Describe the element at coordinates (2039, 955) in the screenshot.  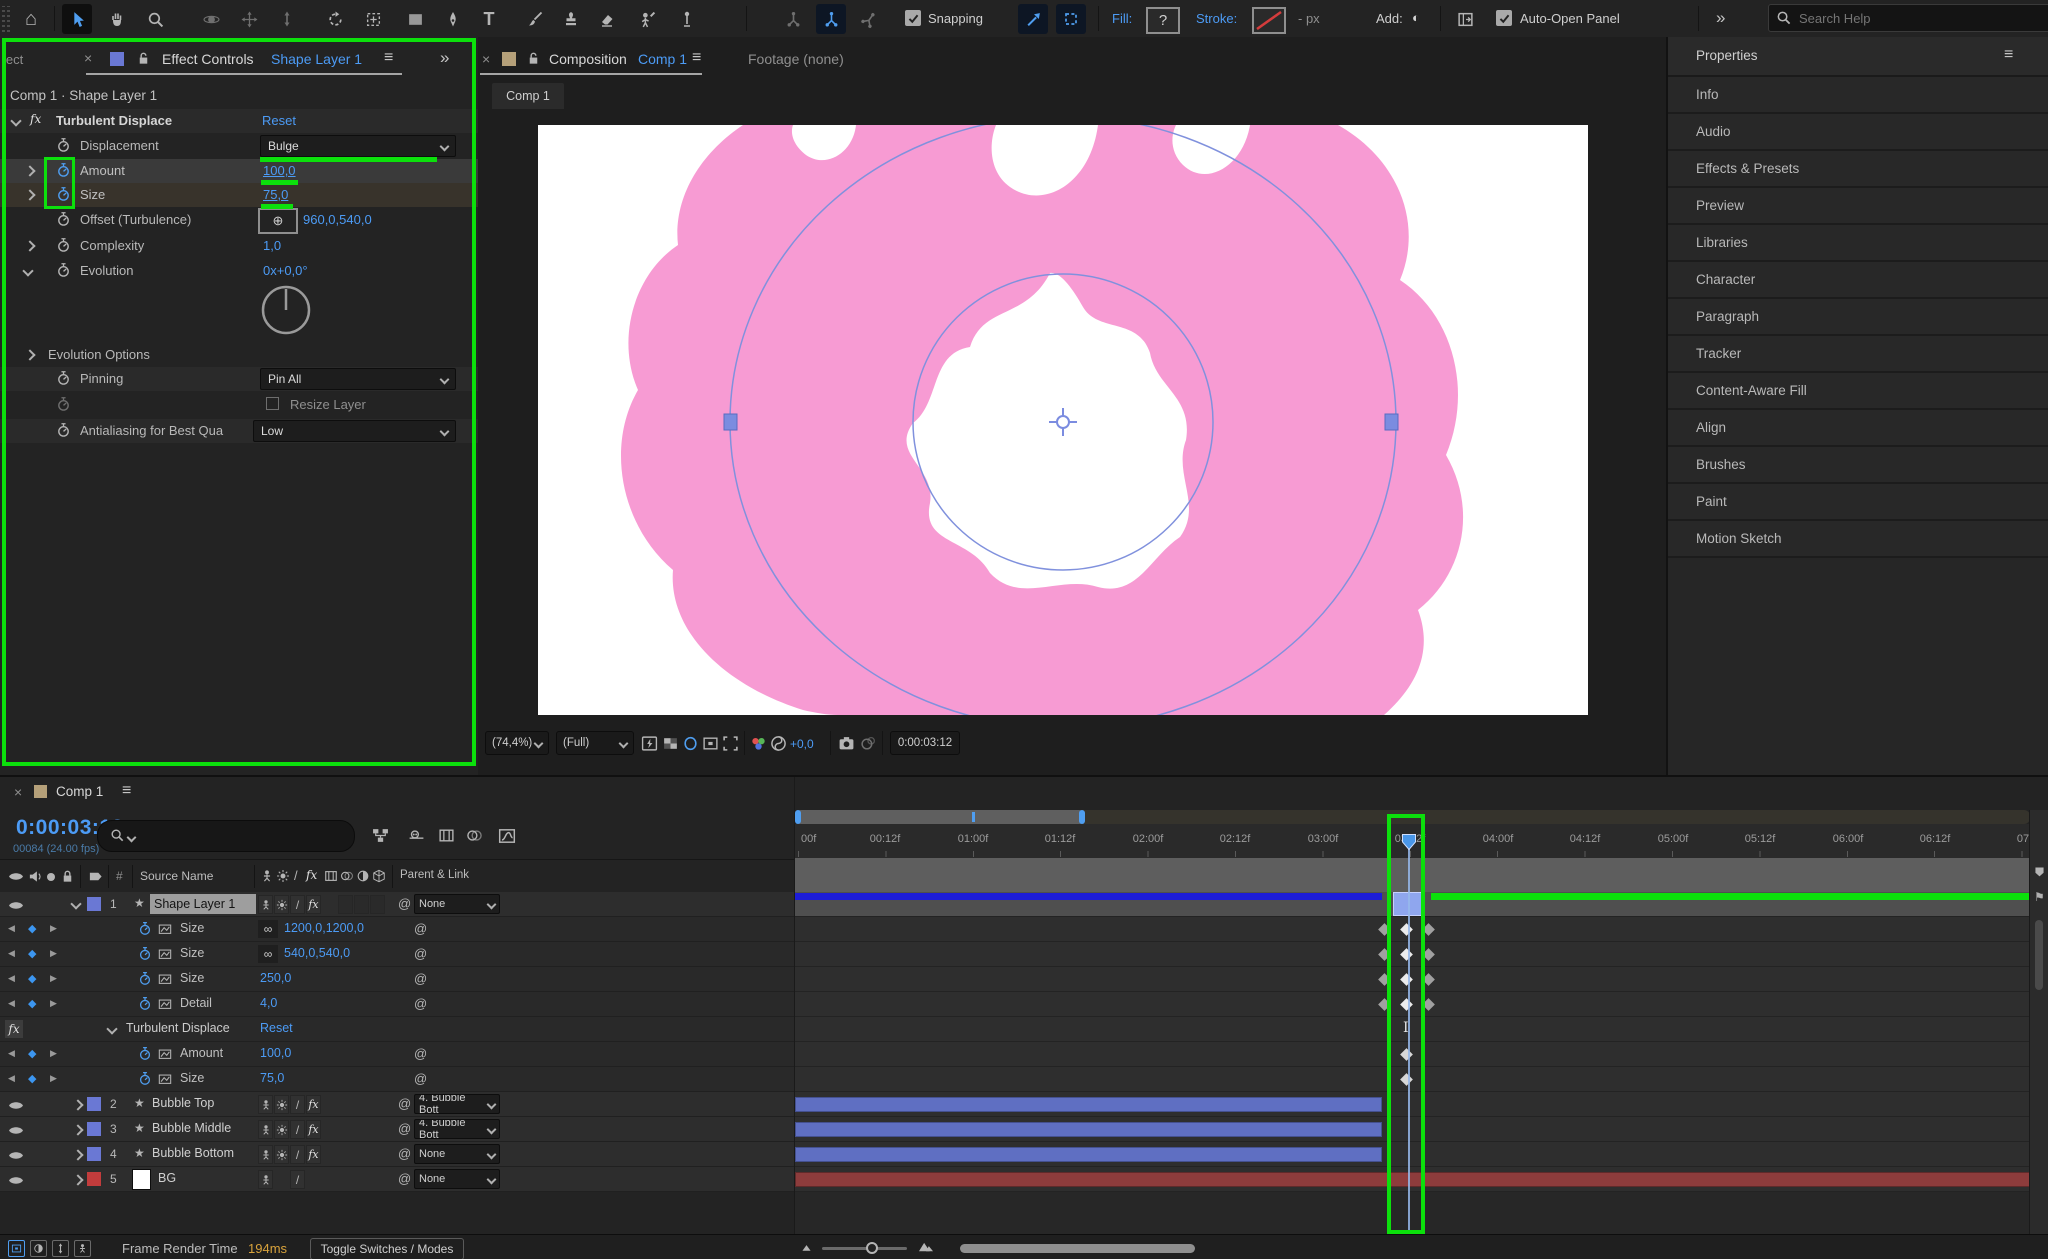
I see `vertical-scrollbar` at that location.